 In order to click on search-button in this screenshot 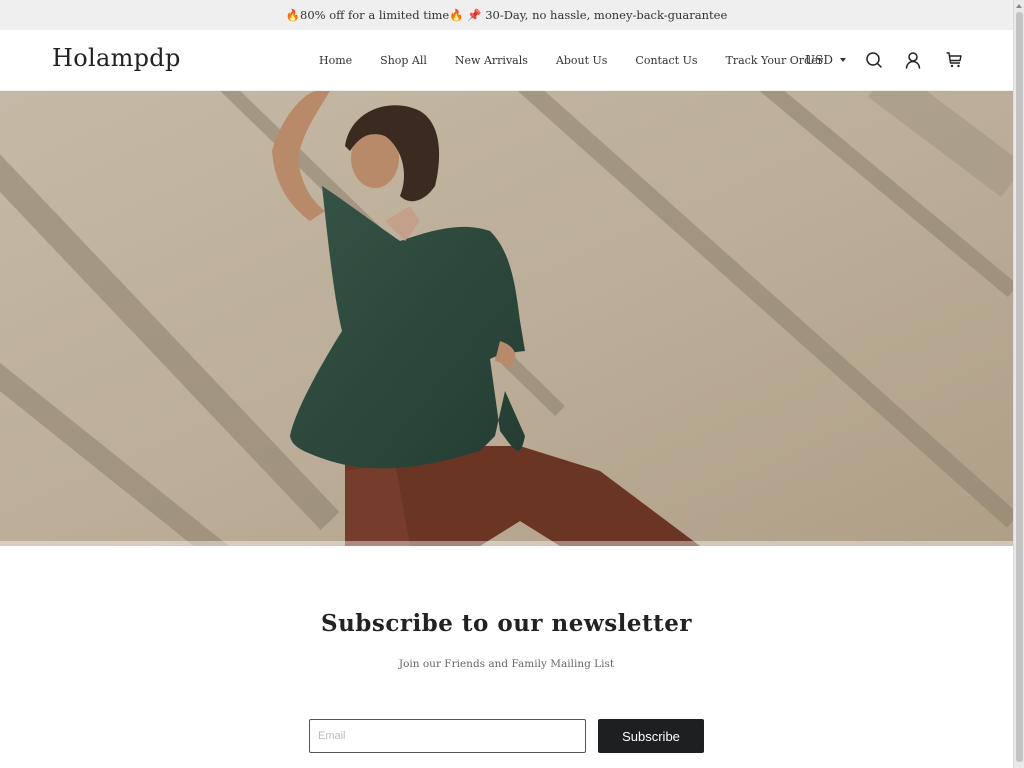, I will do `click(874, 60)`.